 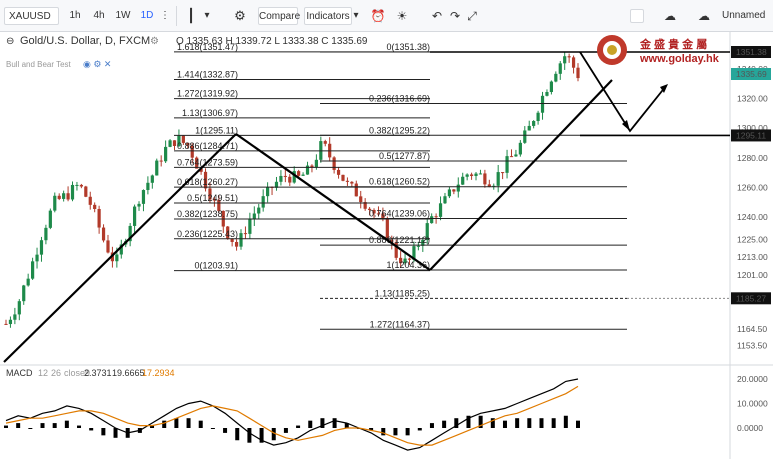 What do you see at coordinates (165, 16) in the screenshot?
I see `more-intervals-icon: ⋮` at bounding box center [165, 16].